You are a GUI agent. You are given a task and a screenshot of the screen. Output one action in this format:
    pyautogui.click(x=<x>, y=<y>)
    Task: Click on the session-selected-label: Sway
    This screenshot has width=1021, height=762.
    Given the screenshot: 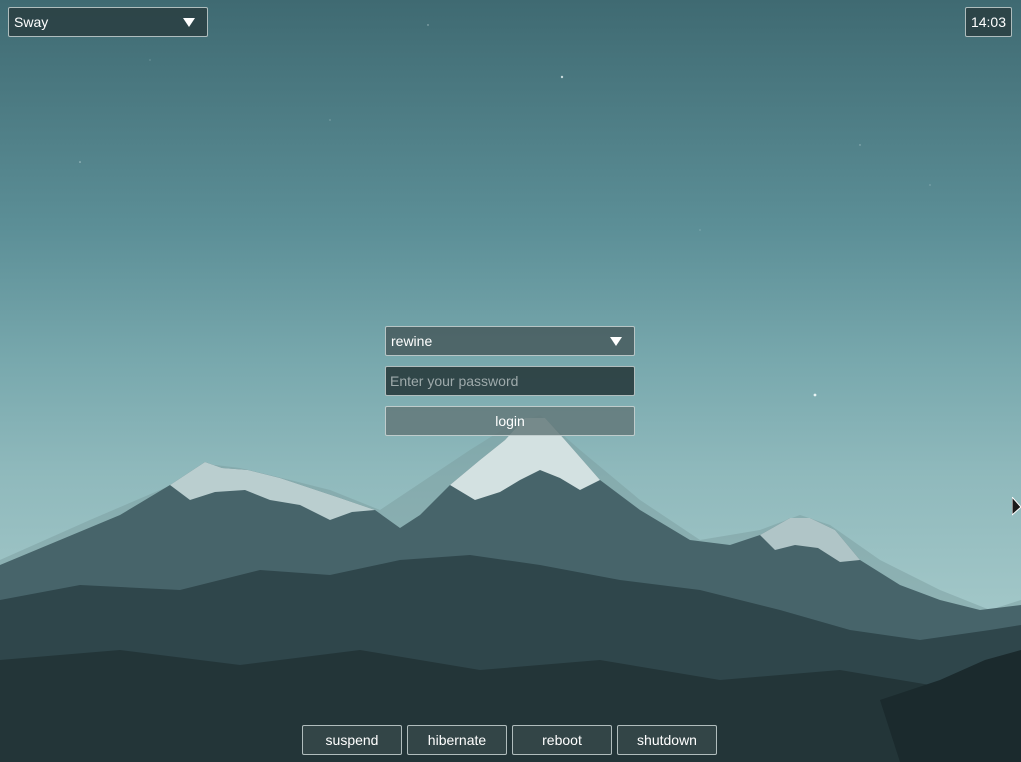 What is the action you would take?
    pyautogui.click(x=31, y=22)
    